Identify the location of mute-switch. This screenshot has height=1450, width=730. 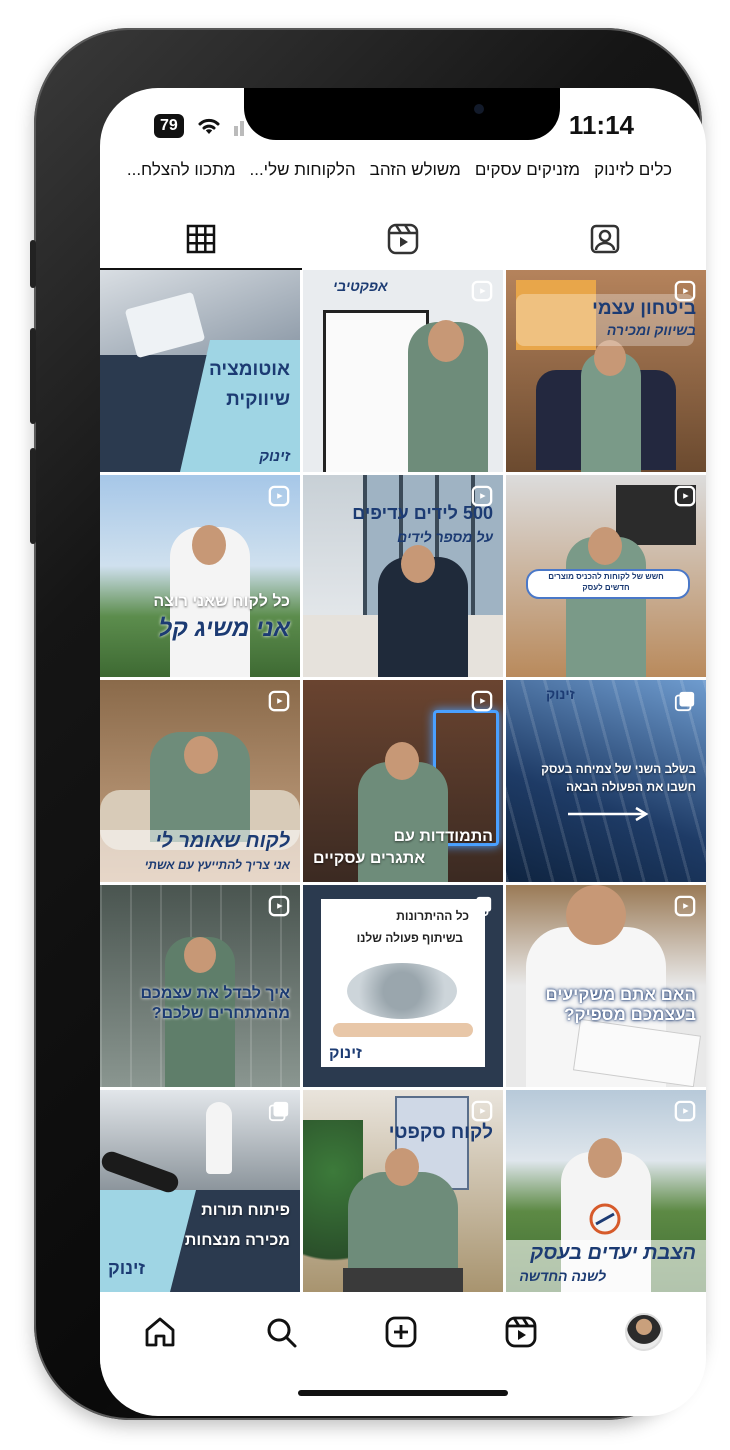
(33, 264).